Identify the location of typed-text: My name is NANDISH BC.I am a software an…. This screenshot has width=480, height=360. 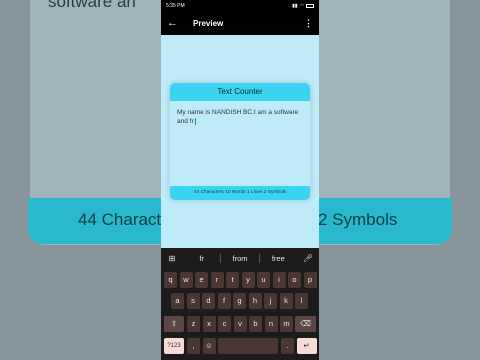
(238, 117).